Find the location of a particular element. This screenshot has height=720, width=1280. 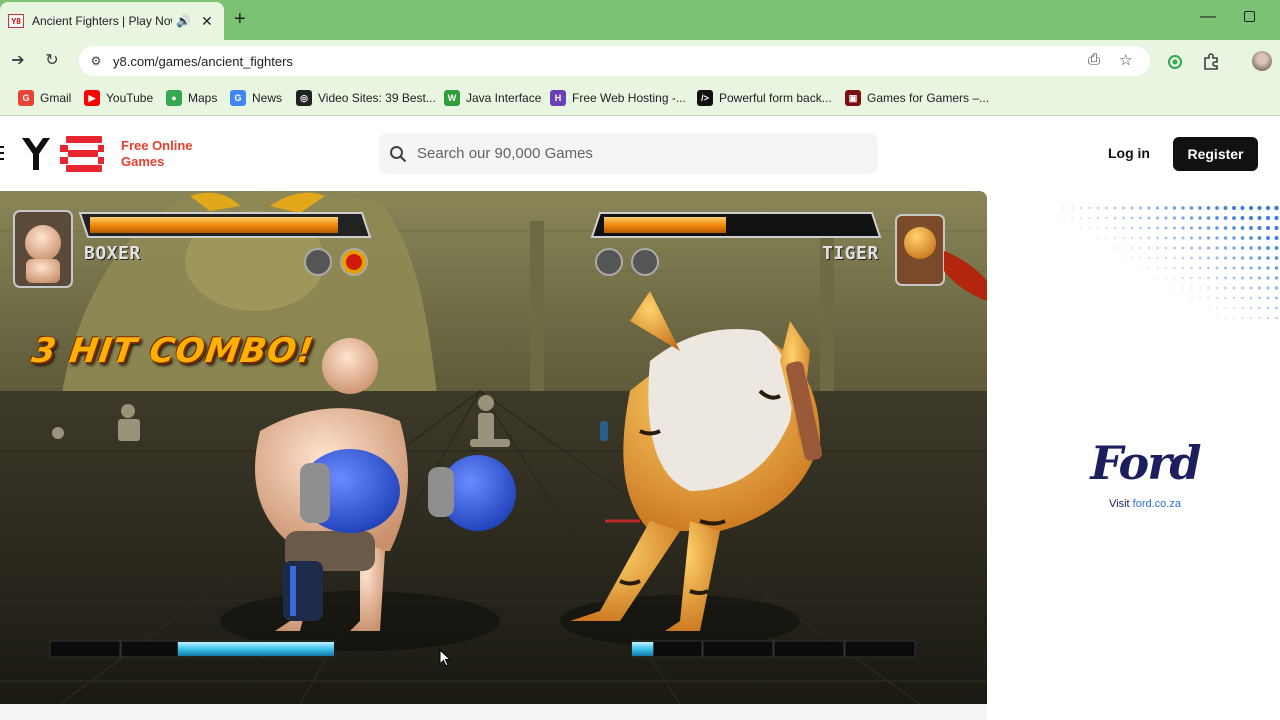

bookmark-favicon-icon: W is located at coordinates (452, 98).